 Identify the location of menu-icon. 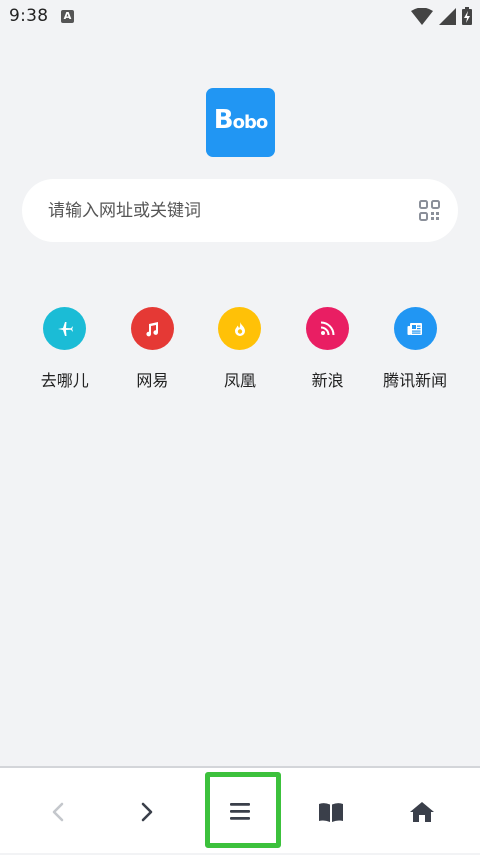
(240, 811).